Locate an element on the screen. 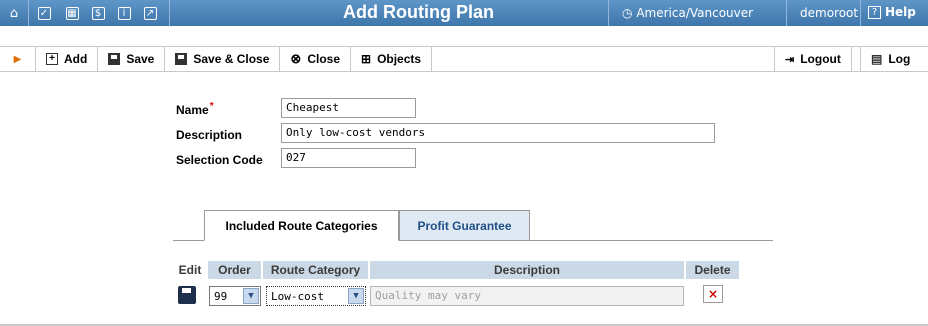 This screenshot has width=928, height=326. timezone-link: ◷ America/Vancouver is located at coordinates (687, 13).